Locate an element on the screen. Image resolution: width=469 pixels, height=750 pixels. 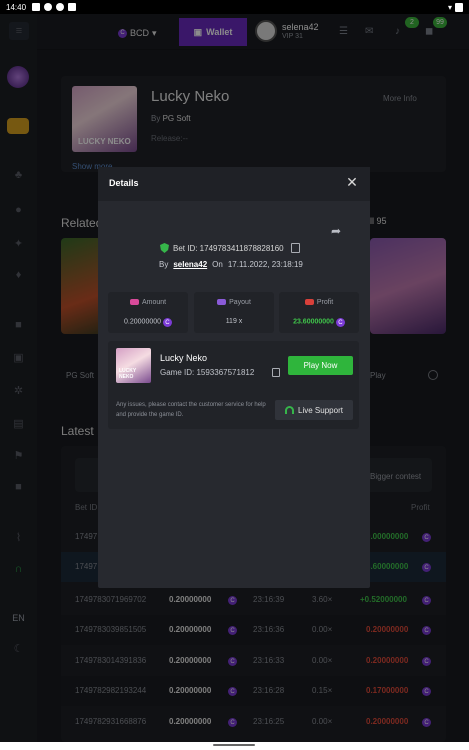
bet-id-row: Bet ID: 1749783411878828160 is located at coordinates (230, 248).